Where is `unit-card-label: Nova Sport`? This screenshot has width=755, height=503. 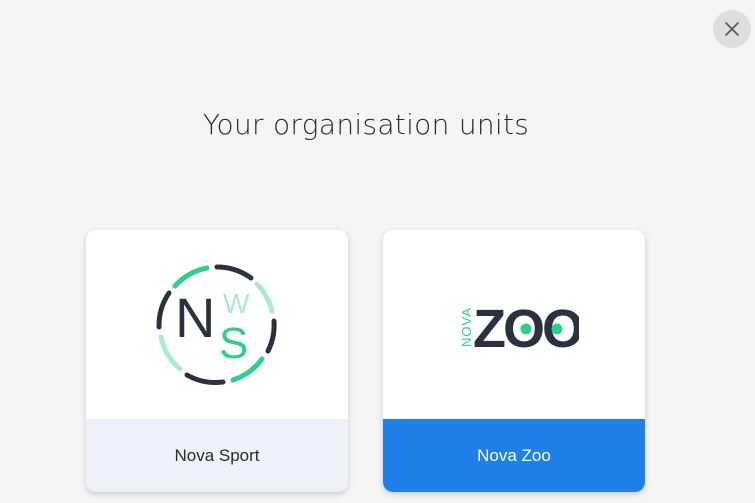 unit-card-label: Nova Sport is located at coordinates (217, 455).